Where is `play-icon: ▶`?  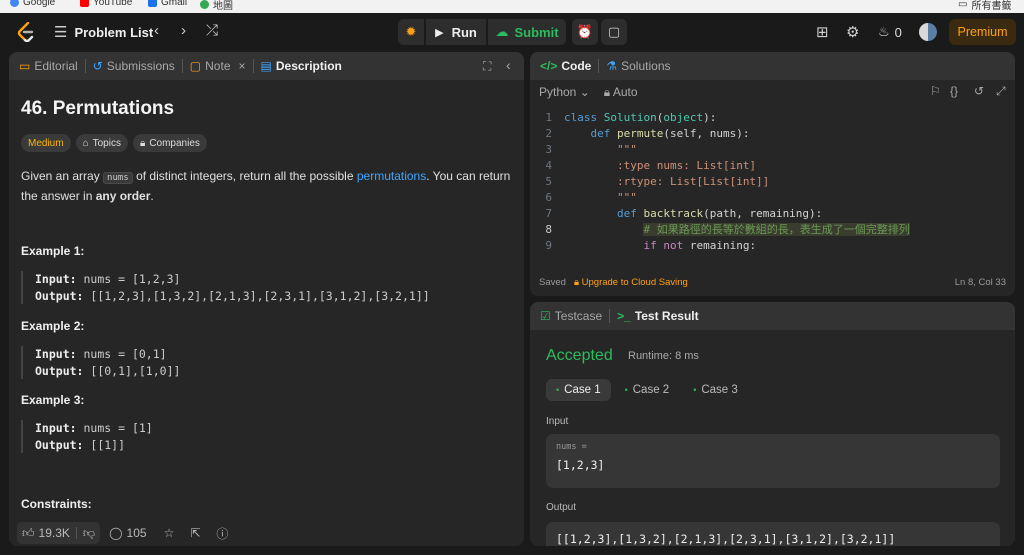
play-icon: ▶ is located at coordinates (439, 32).